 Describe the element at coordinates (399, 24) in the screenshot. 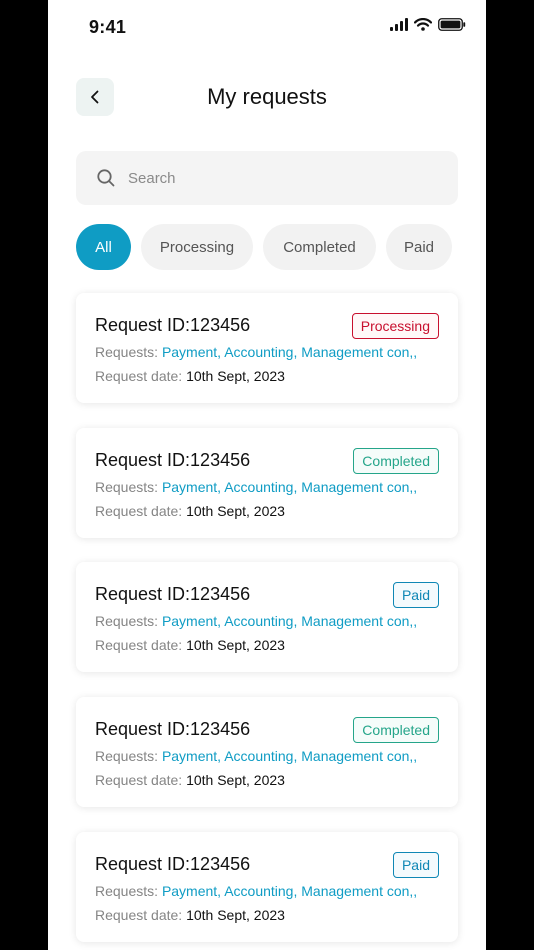

I see `signal-icon` at that location.